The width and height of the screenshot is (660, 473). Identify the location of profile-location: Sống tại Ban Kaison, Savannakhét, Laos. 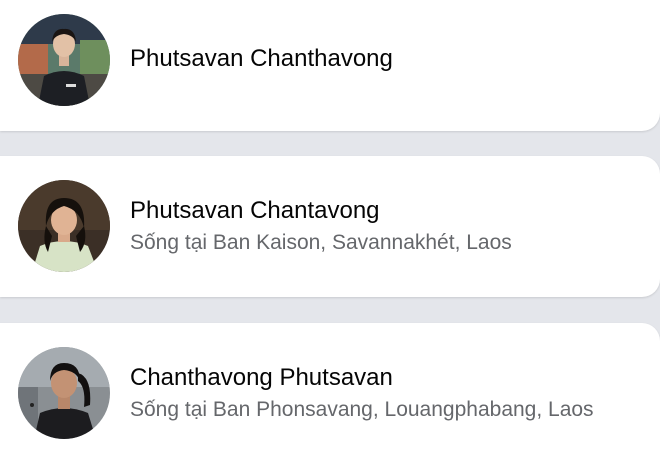
(321, 242).